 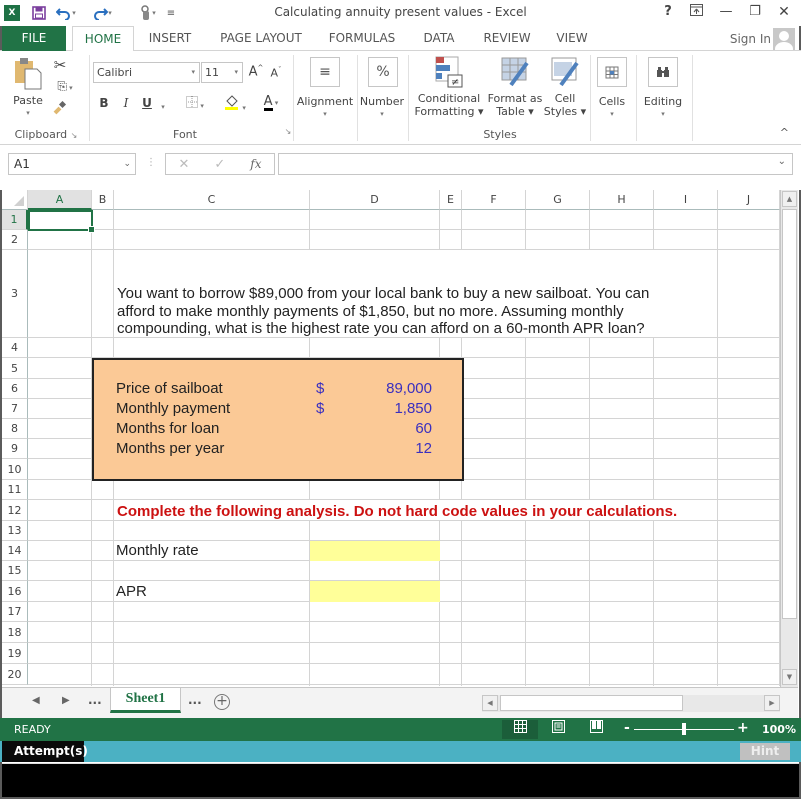 I want to click on page-break-view-button, so click(x=596, y=729).